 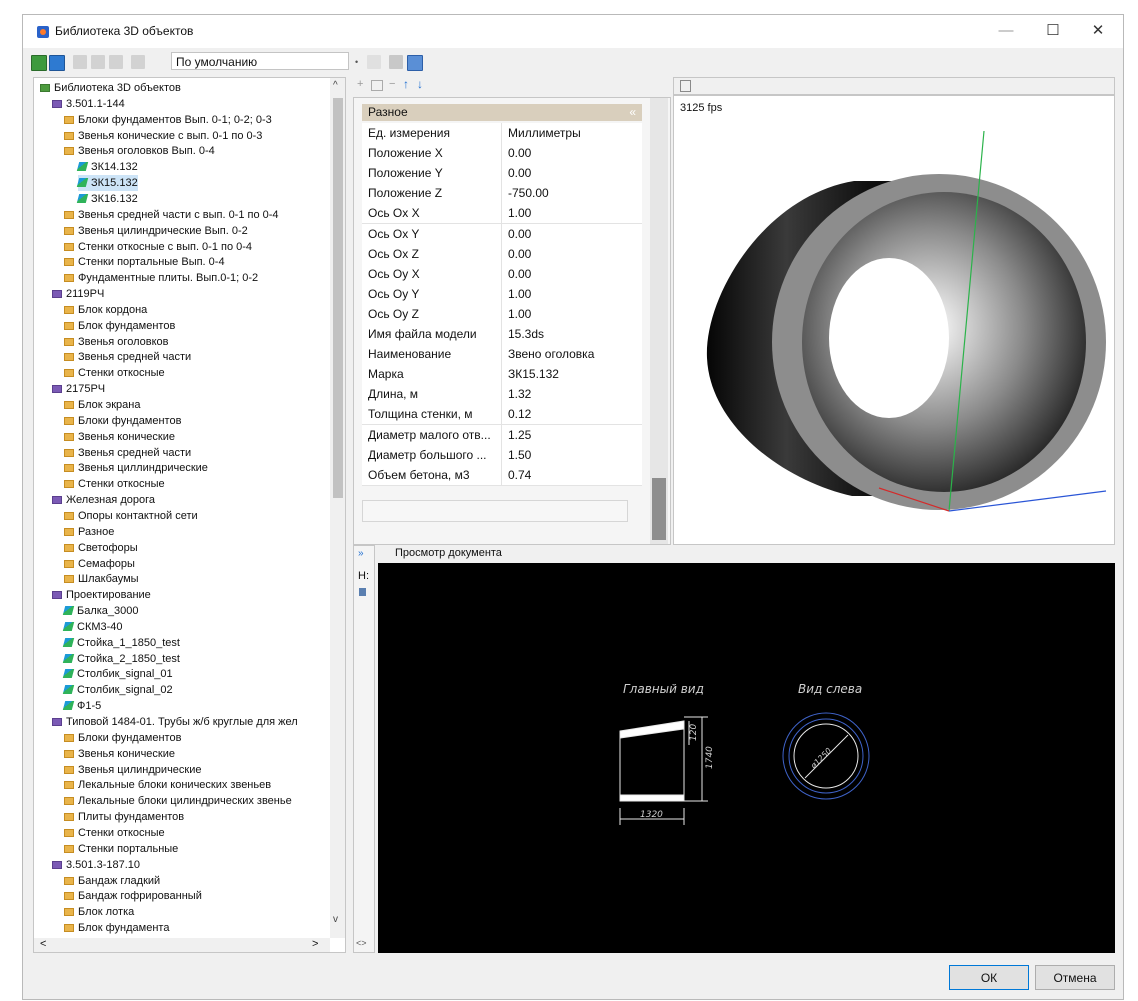 I want to click on tree-item: Стойка_1_1850_test, so click(x=121, y=643).